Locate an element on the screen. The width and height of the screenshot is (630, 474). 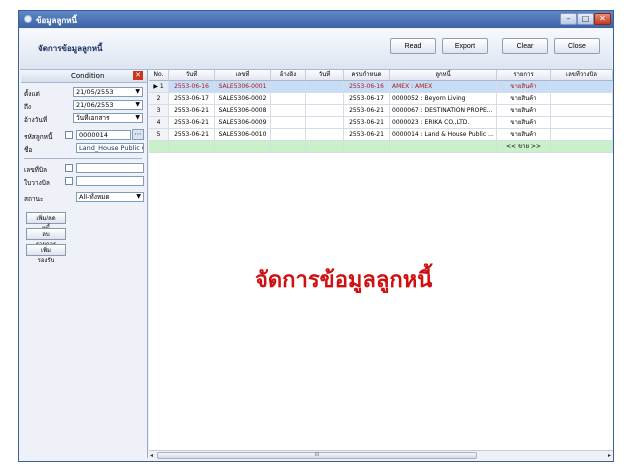
column-header: อ้างอิง is located at coordinates (288, 75).